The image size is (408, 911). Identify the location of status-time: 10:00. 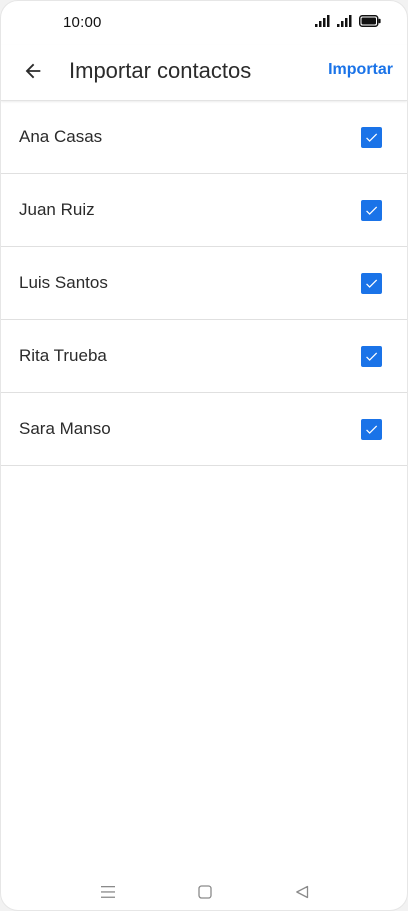
(82, 22).